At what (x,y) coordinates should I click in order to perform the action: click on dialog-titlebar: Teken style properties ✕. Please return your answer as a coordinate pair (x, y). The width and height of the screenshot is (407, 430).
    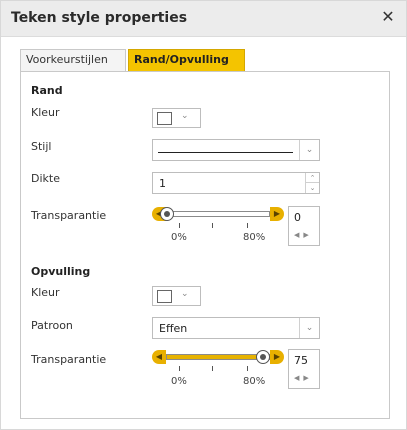
    Looking at the image, I should click on (203, 19).